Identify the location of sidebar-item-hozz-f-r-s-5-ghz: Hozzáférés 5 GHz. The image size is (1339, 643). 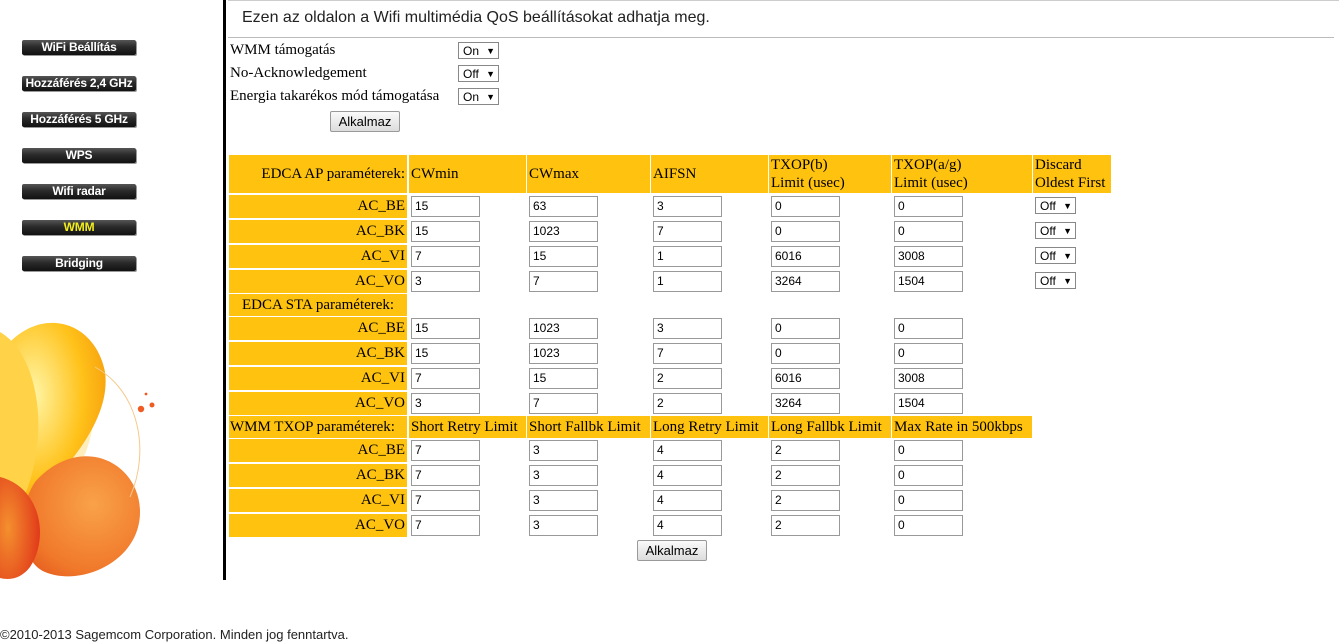
(79, 119).